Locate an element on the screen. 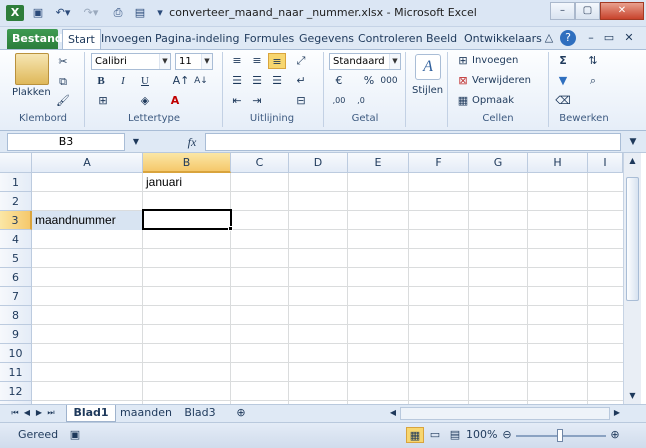  decrease-decimal-icon: ,0 is located at coordinates (361, 101).